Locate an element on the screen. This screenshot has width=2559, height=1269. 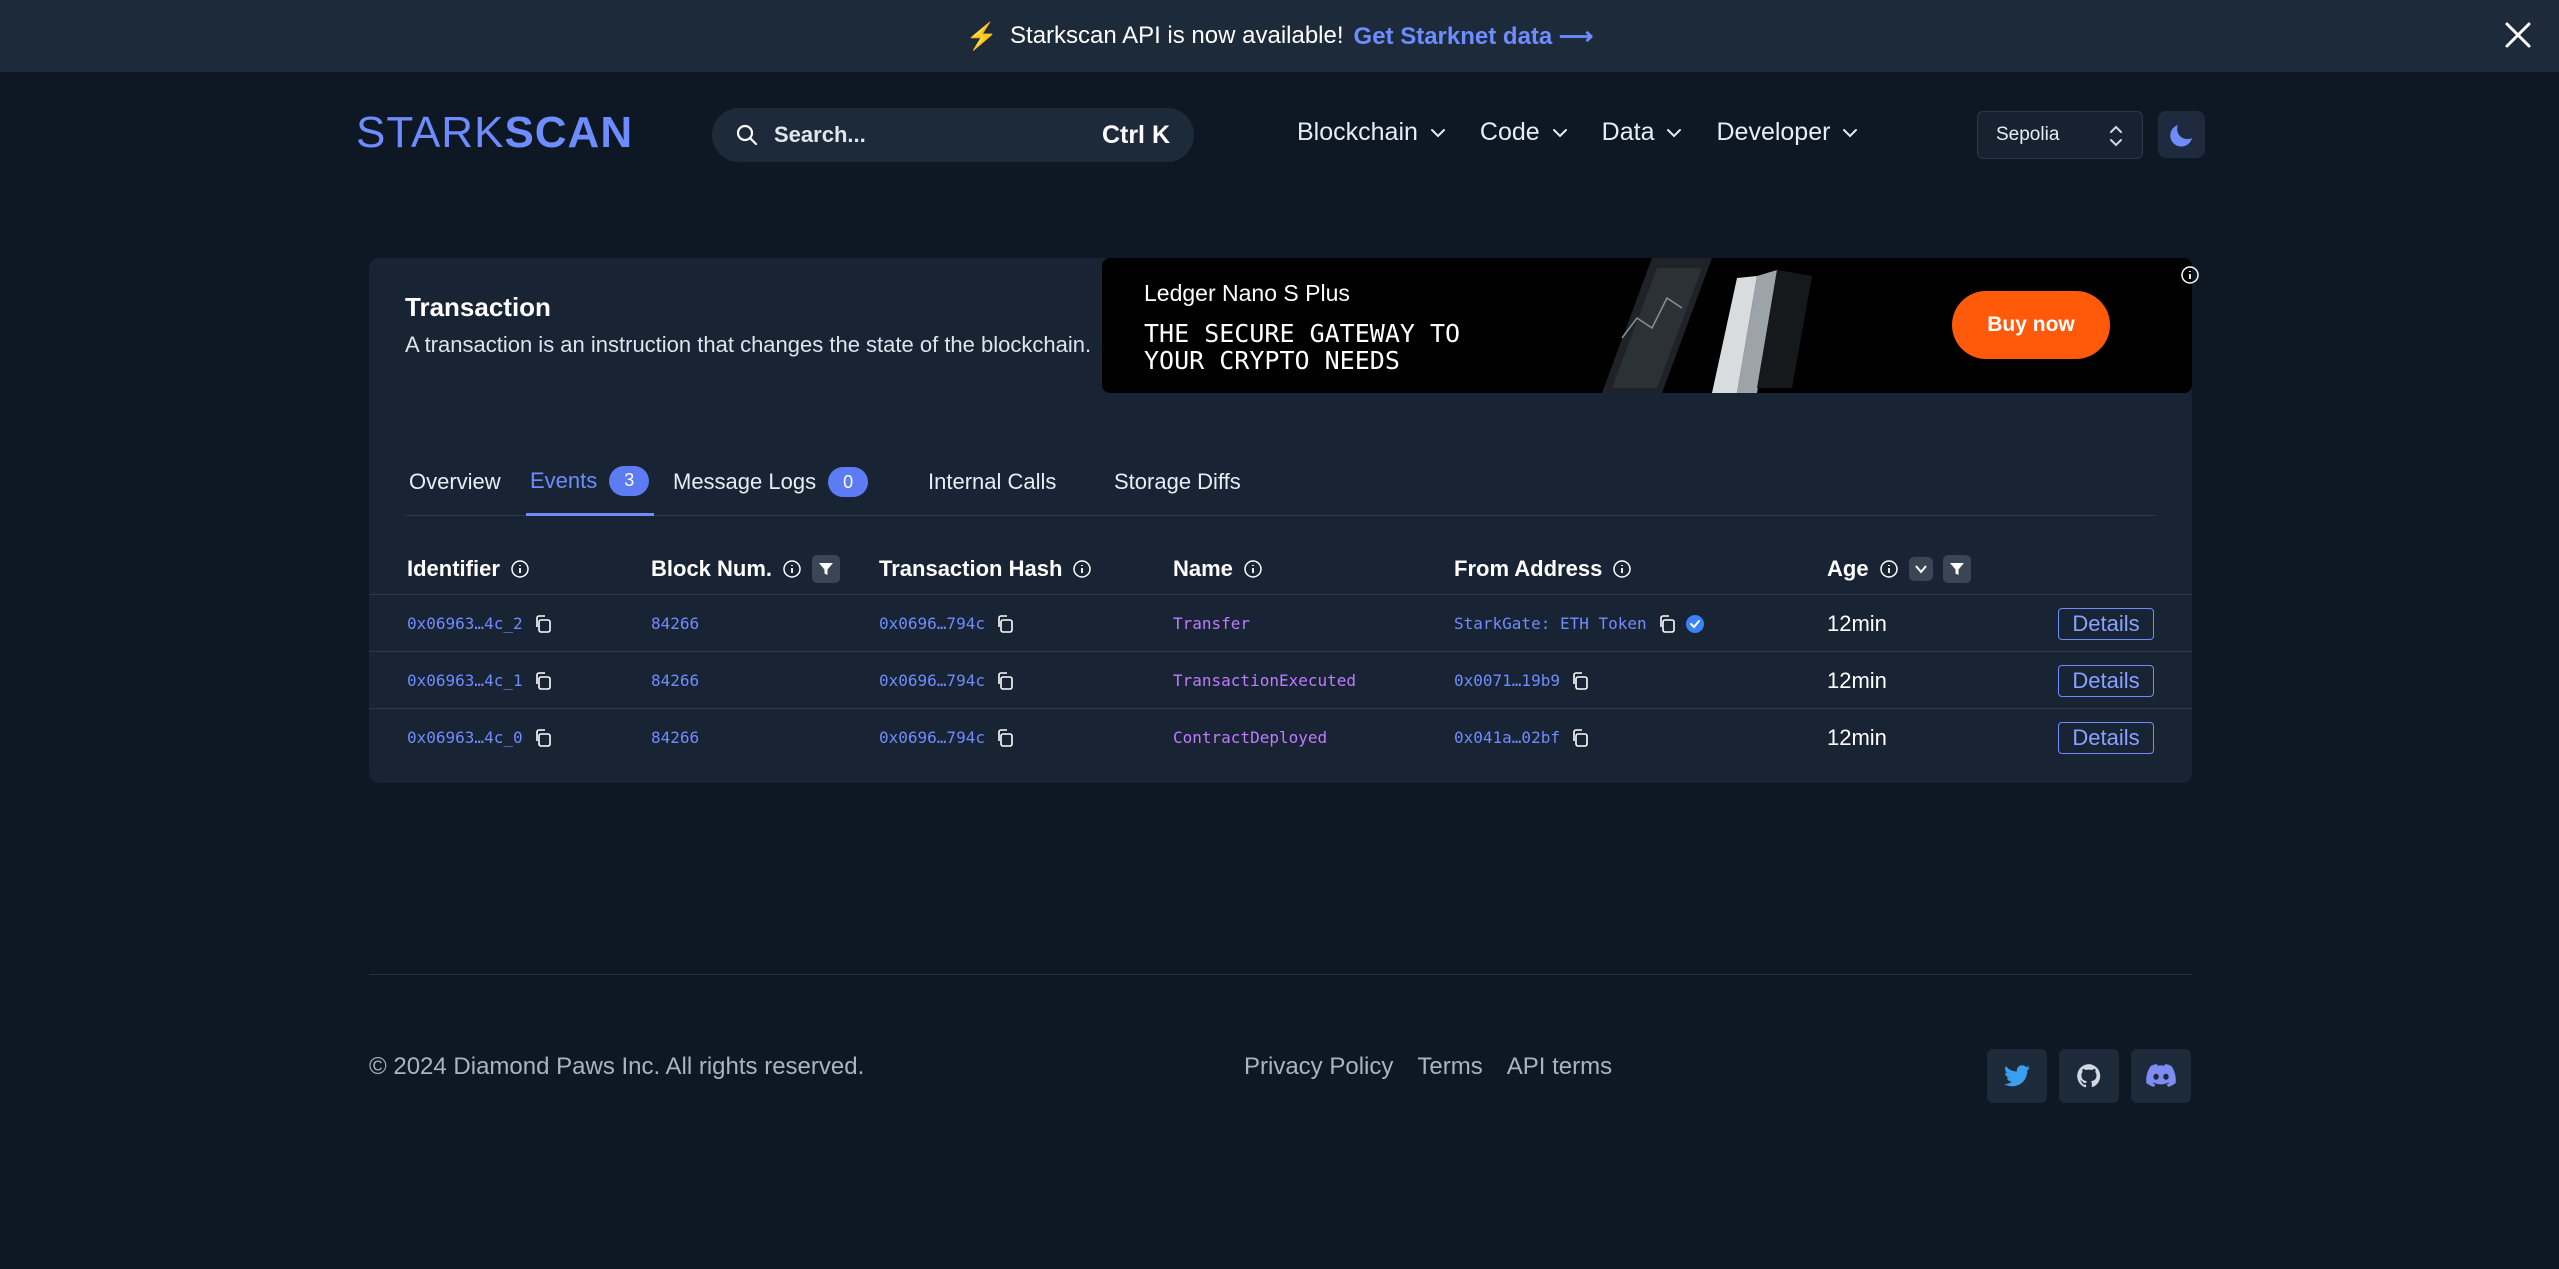
github-button is located at coordinates (2089, 1076).